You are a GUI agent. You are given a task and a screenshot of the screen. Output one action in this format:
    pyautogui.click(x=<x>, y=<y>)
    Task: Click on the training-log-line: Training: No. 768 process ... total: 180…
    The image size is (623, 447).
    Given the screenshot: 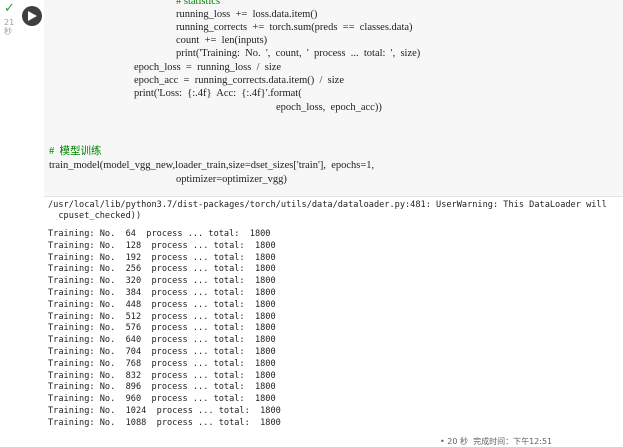 What is the action you would take?
    pyautogui.click(x=162, y=363)
    